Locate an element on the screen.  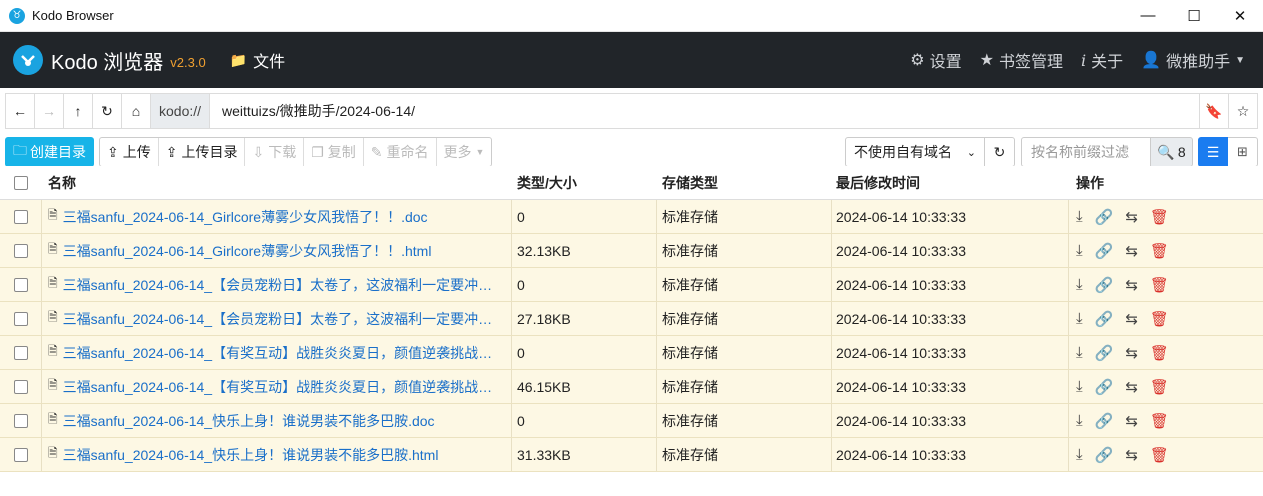
back-button: ← is located at coordinates (20, 111).